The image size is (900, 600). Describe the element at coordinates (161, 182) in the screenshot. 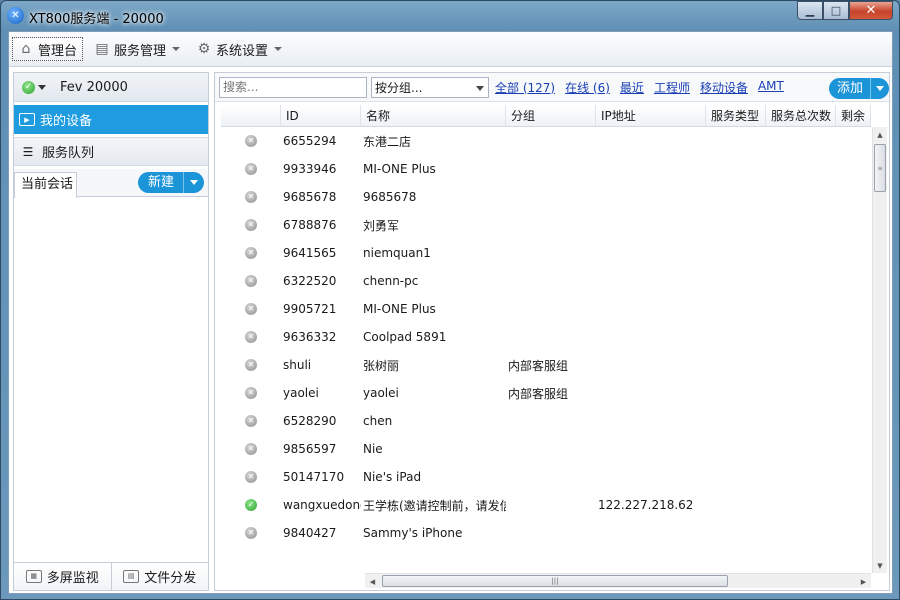

I see `new-button-label: 新建` at that location.